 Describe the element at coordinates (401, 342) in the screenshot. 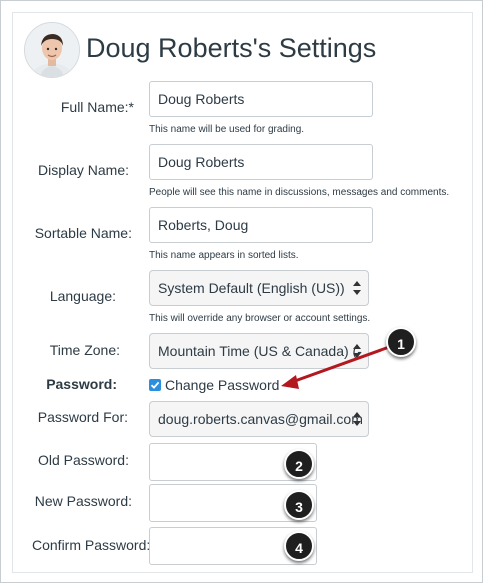

I see `callout-badge-1: 1` at that location.